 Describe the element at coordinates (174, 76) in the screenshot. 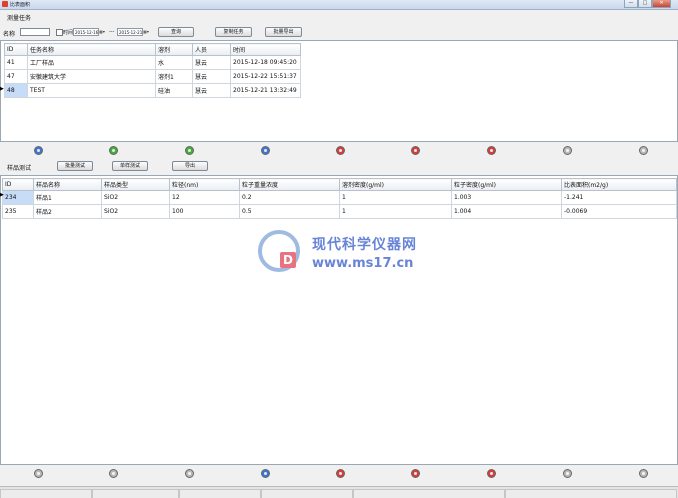

I see `cell: 溶剂1` at that location.